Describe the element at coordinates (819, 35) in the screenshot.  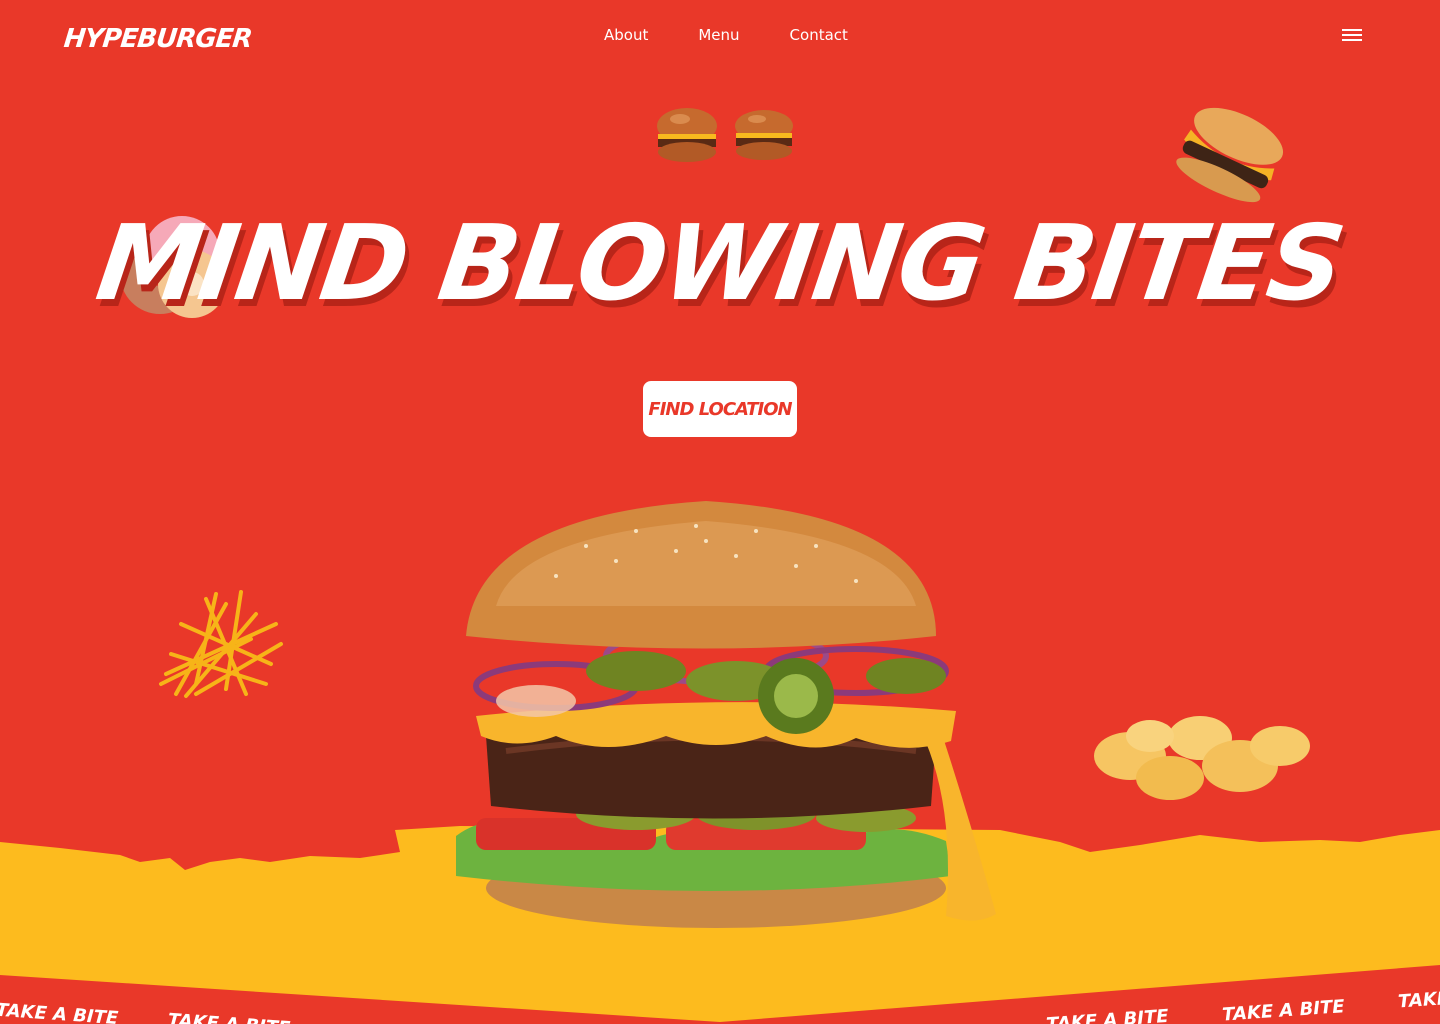
I see `nav-link-contact: Contact` at that location.